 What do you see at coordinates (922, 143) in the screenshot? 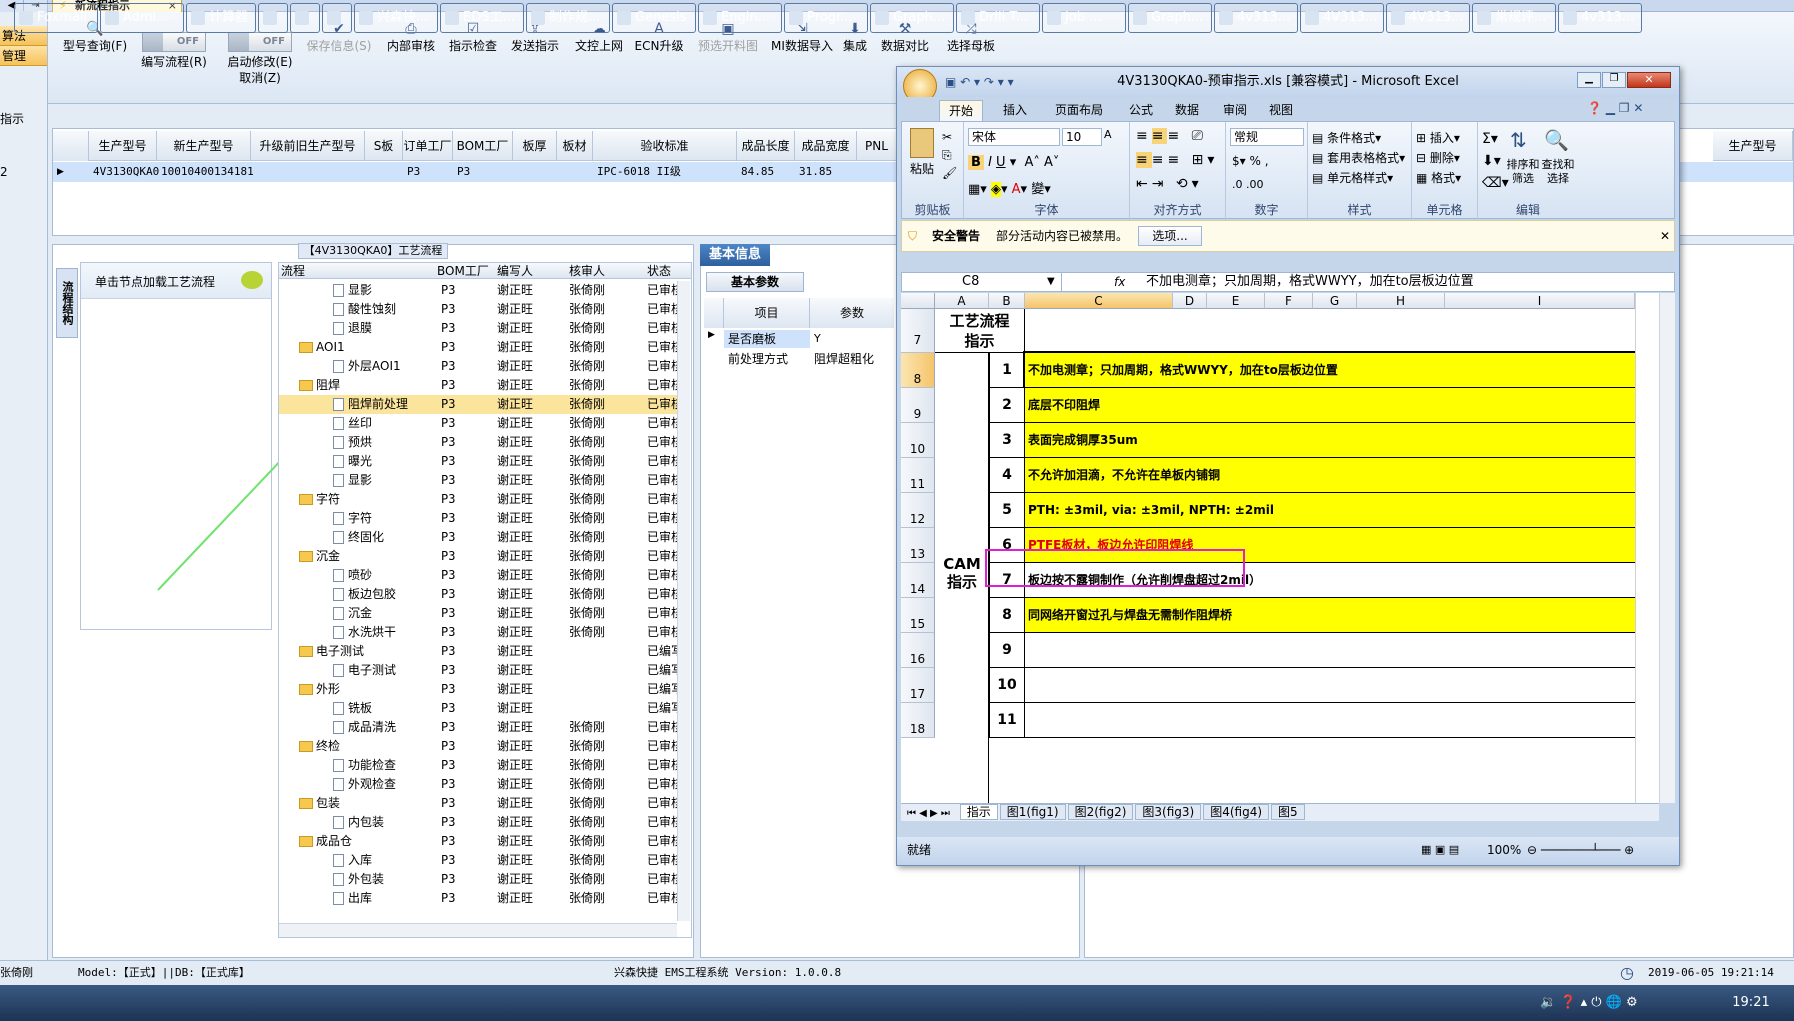
I see `paste-icon` at bounding box center [922, 143].